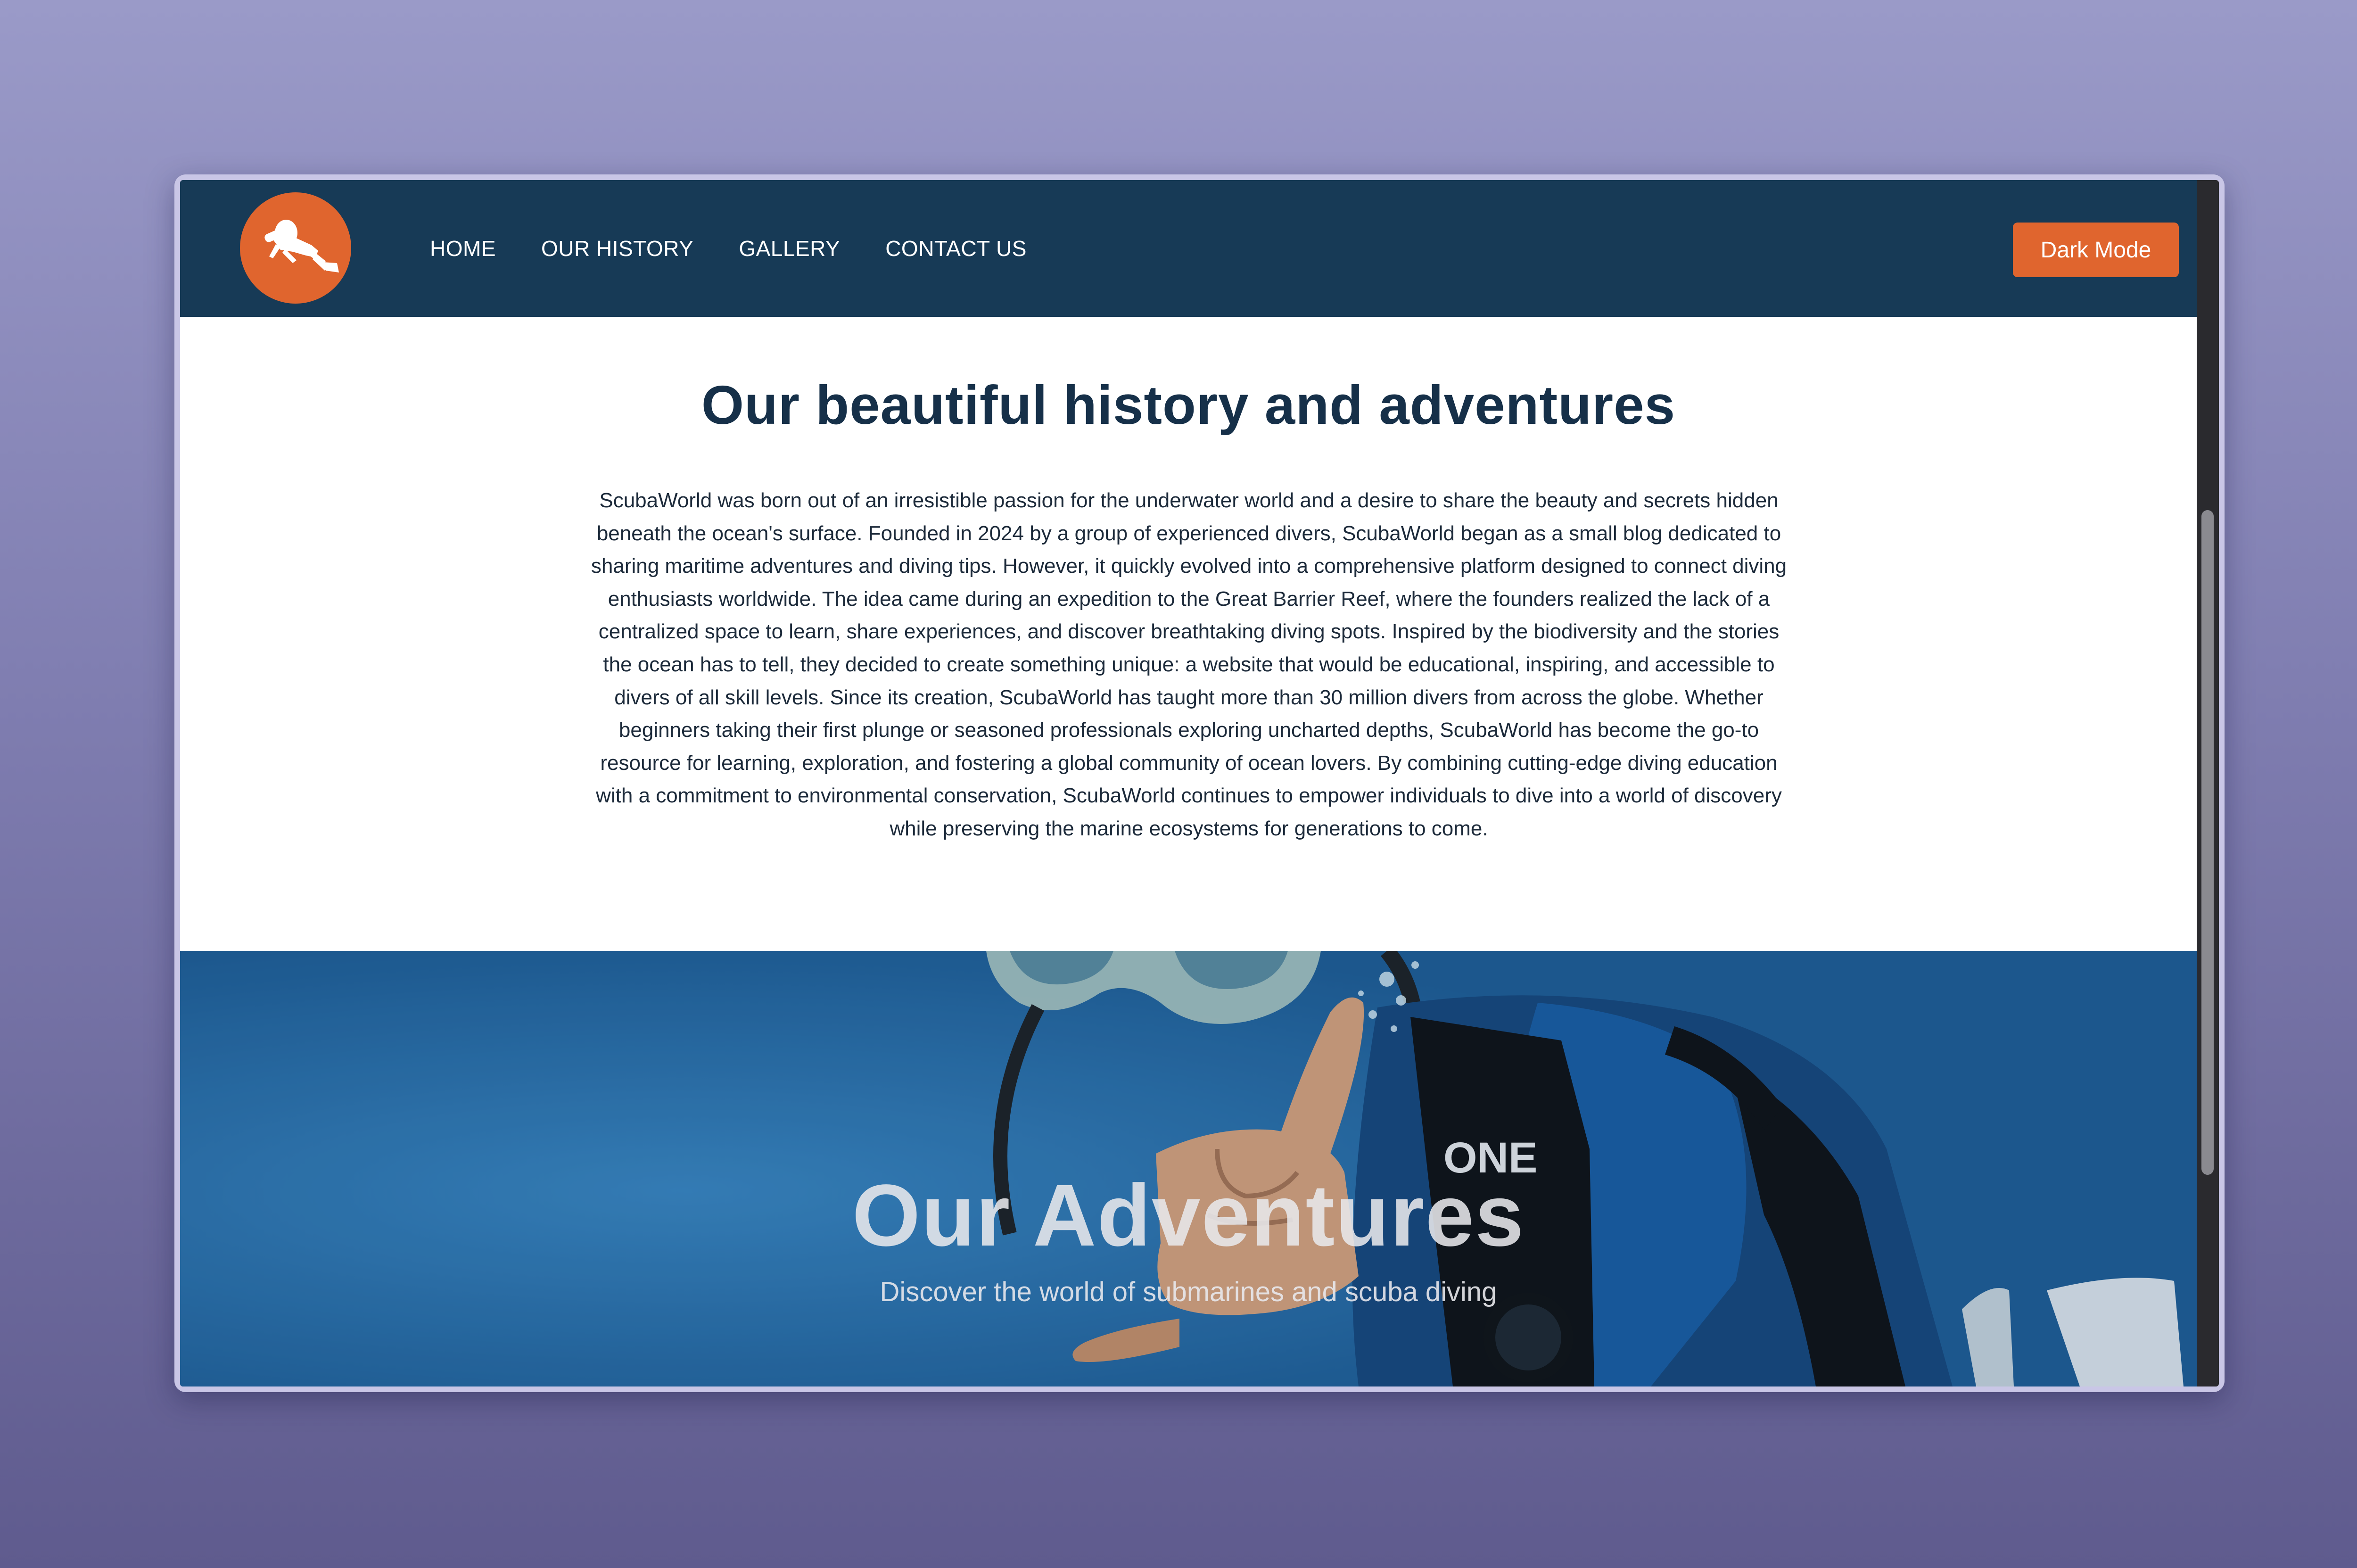 The image size is (2357, 1568). I want to click on main-nav: HOME OUR HISTORY GALLERY CONTACT US, so click(751, 248).